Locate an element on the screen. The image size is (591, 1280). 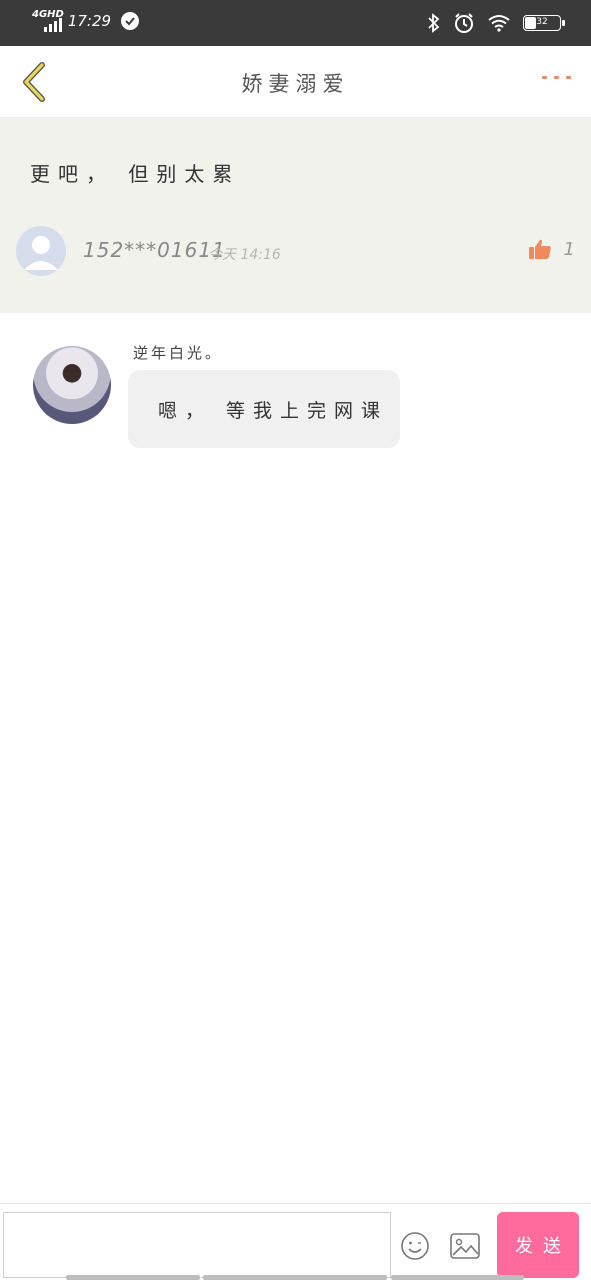
post-username: 152***01611 is located at coordinates (154, 250).